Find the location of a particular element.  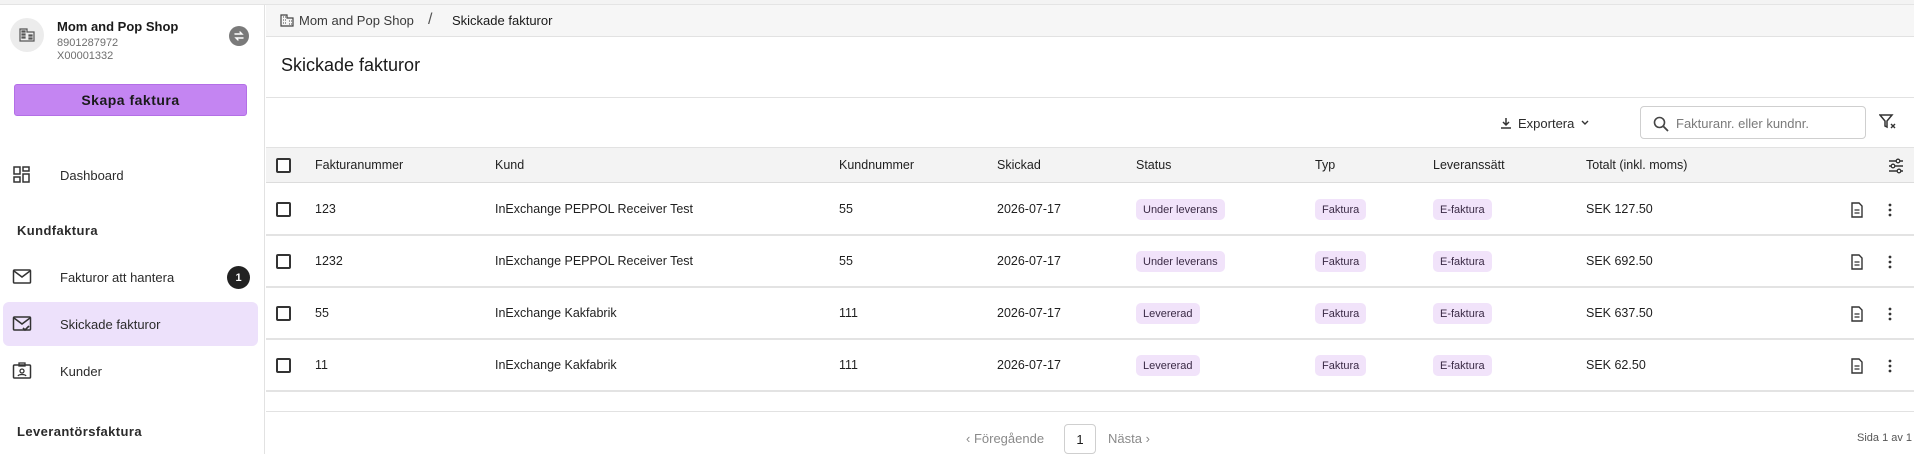

column-header-customer: Kund is located at coordinates (509, 165).